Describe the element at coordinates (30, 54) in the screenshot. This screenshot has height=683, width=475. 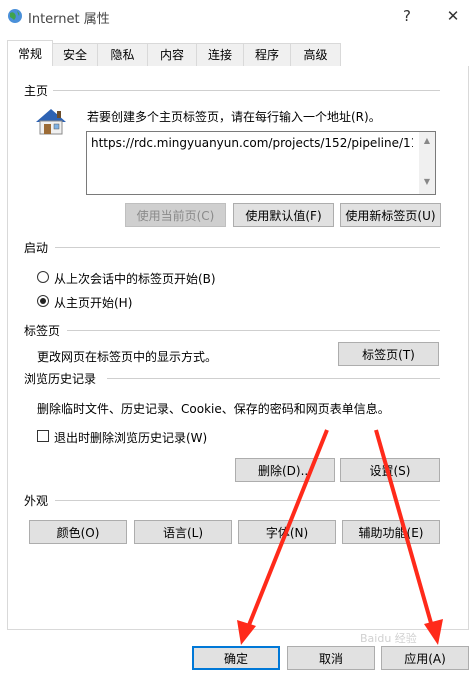
I see `tab-general: 常规` at that location.